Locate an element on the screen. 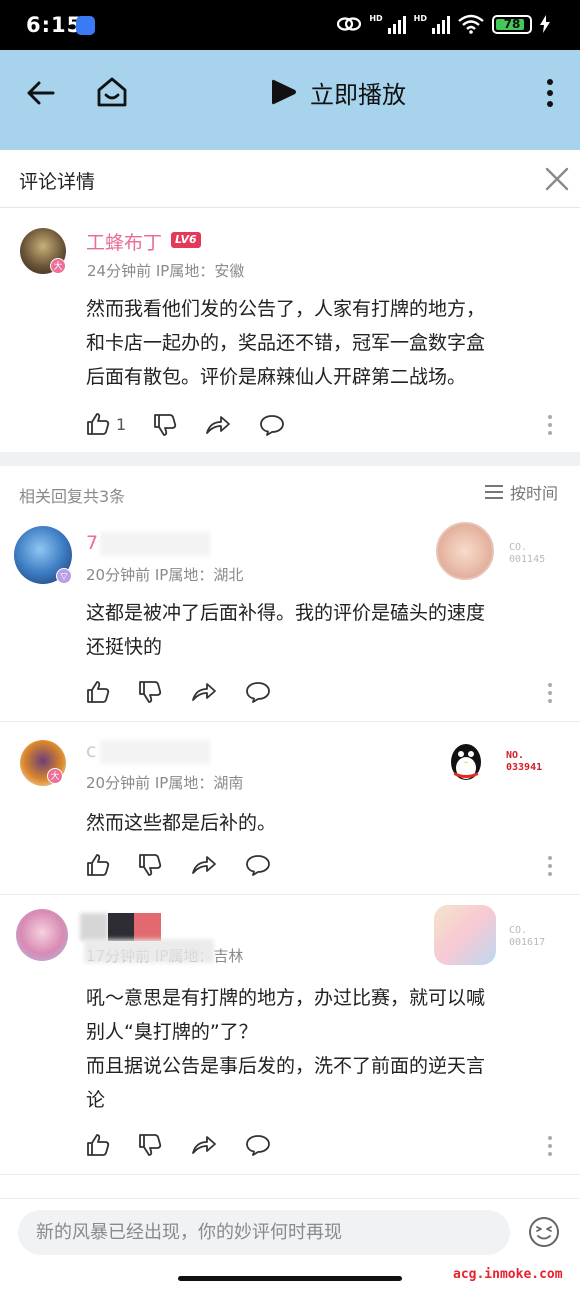 Image resolution: width=580 pixels, height=1289 pixels. comment-input is located at coordinates (264, 1232).